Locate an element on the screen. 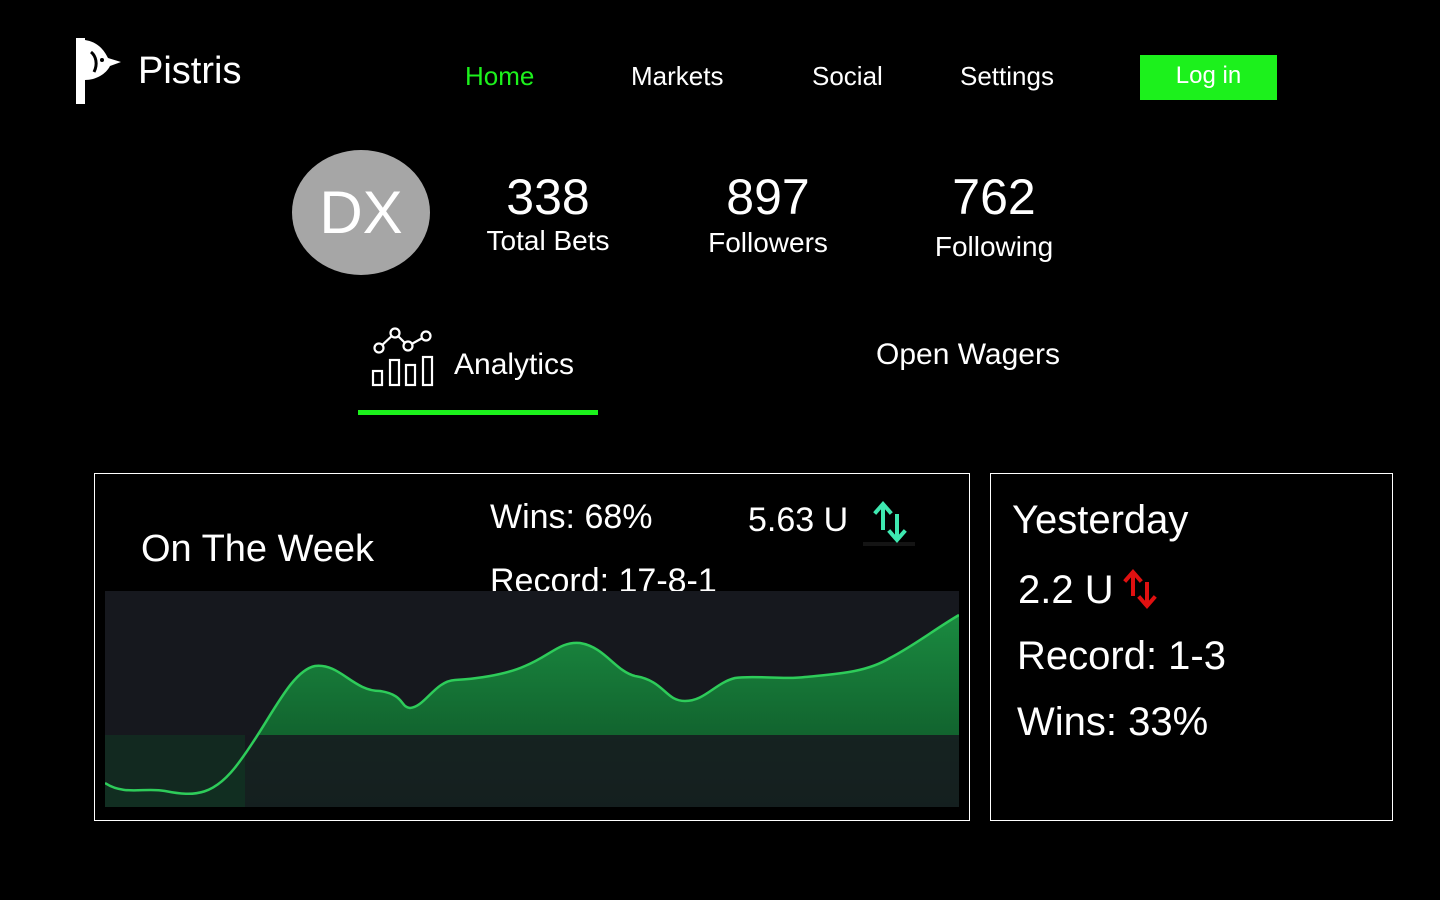 This screenshot has height=900, width=1440. yesterday-record: Record: 1-3 is located at coordinates (1121, 656).